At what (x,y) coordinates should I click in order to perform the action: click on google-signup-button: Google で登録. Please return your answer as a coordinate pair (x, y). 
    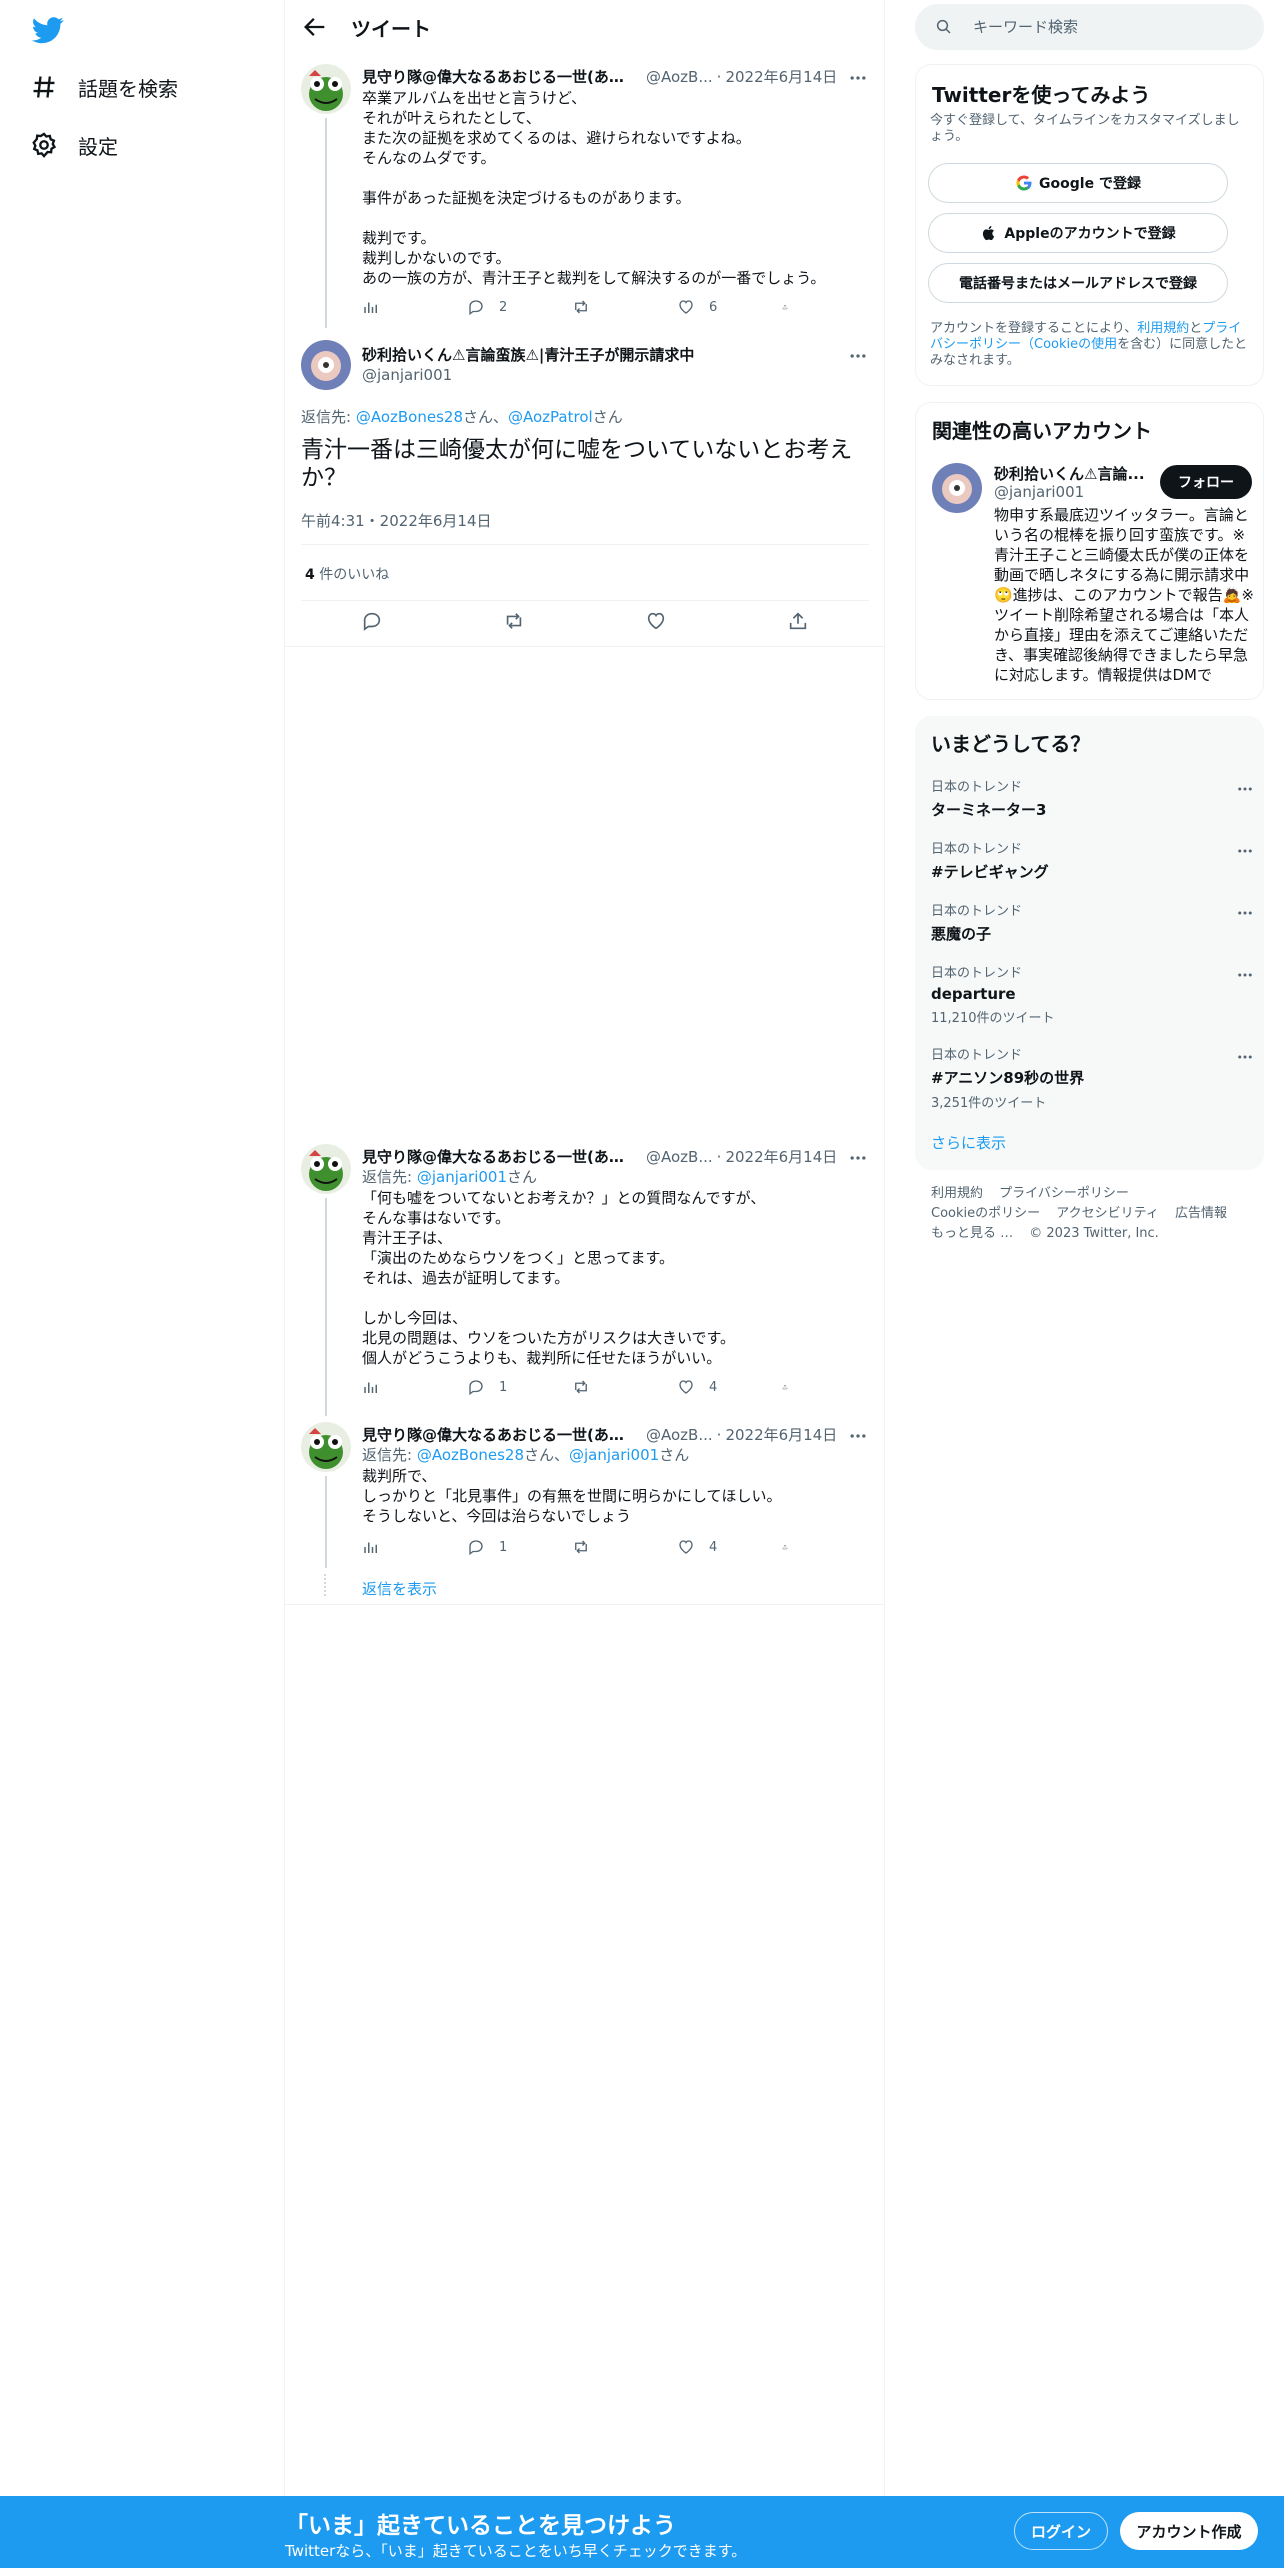
    Looking at the image, I should click on (1078, 183).